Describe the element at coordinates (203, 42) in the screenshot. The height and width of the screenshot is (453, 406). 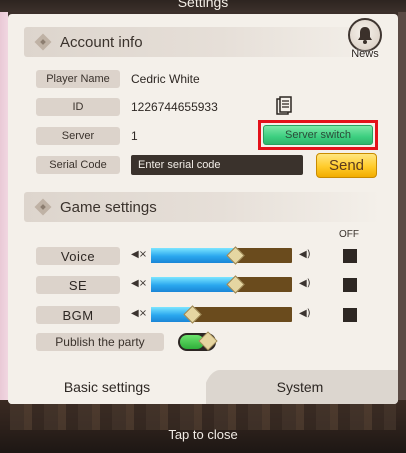
I see `account-info-header: Account info` at that location.